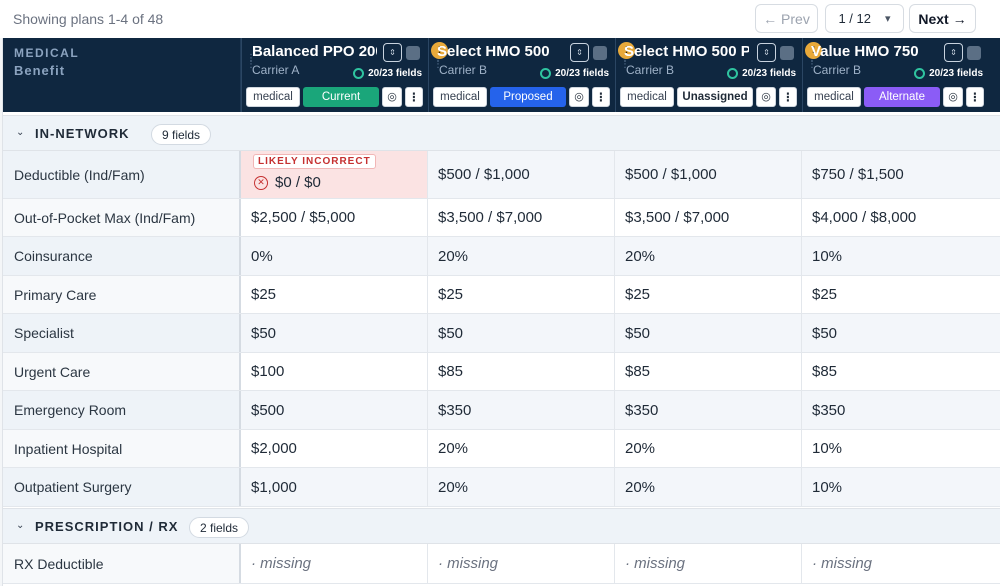 The width and height of the screenshot is (1000, 586). I want to click on section-title: IN-NETWORK, so click(82, 133).